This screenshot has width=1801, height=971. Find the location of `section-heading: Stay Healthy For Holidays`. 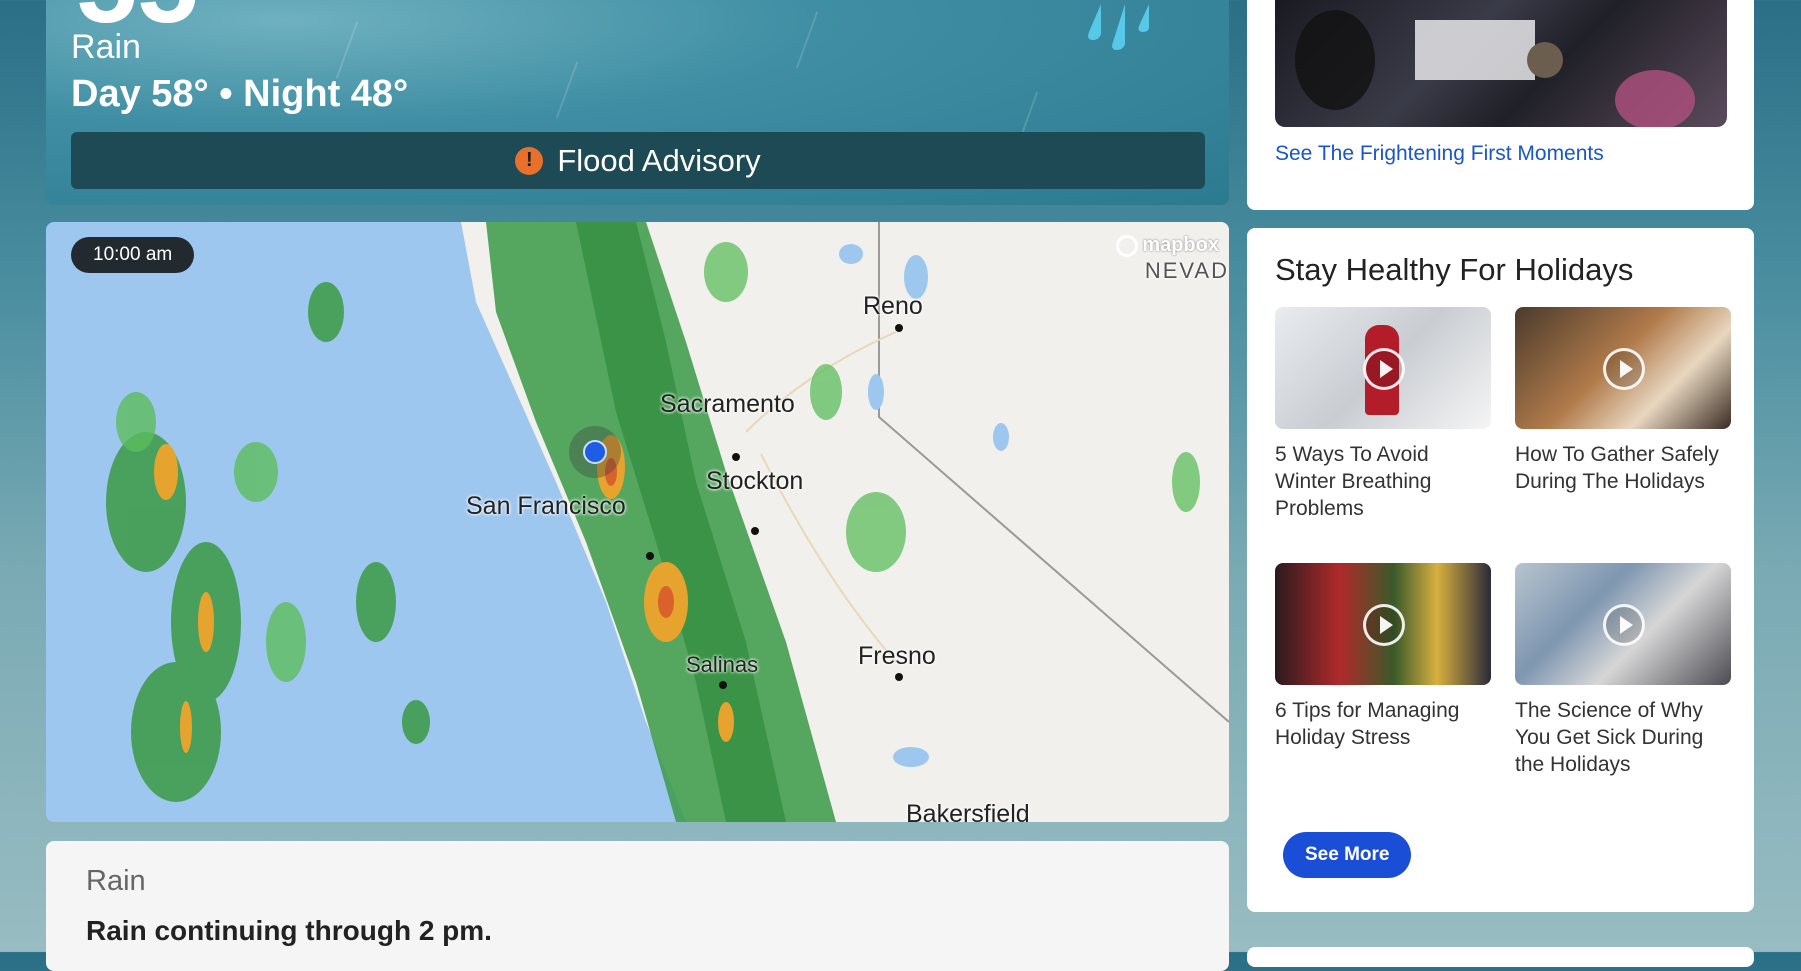

section-heading: Stay Healthy For Holidays is located at coordinates (1454, 269).